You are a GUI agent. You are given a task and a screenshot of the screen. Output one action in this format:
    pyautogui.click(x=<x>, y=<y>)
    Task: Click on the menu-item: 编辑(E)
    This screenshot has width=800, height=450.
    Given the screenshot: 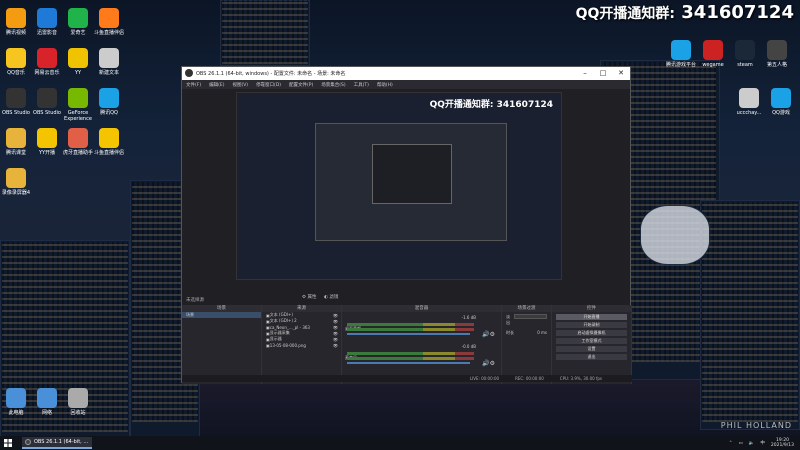 What is the action you would take?
    pyautogui.click(x=216, y=85)
    